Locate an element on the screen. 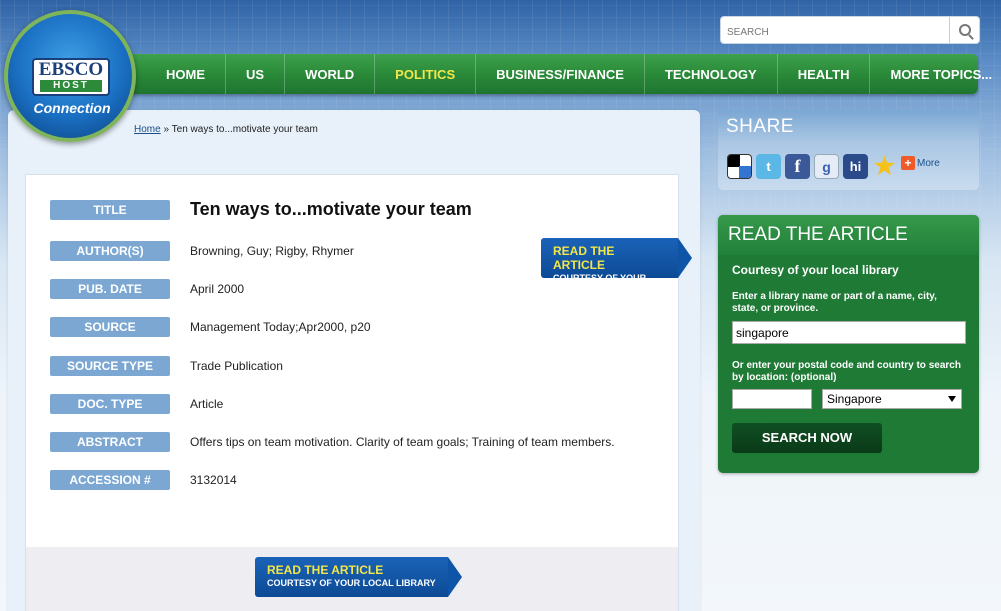 The height and width of the screenshot is (611, 1001). field-label: DOC. TYPE is located at coordinates (110, 404).